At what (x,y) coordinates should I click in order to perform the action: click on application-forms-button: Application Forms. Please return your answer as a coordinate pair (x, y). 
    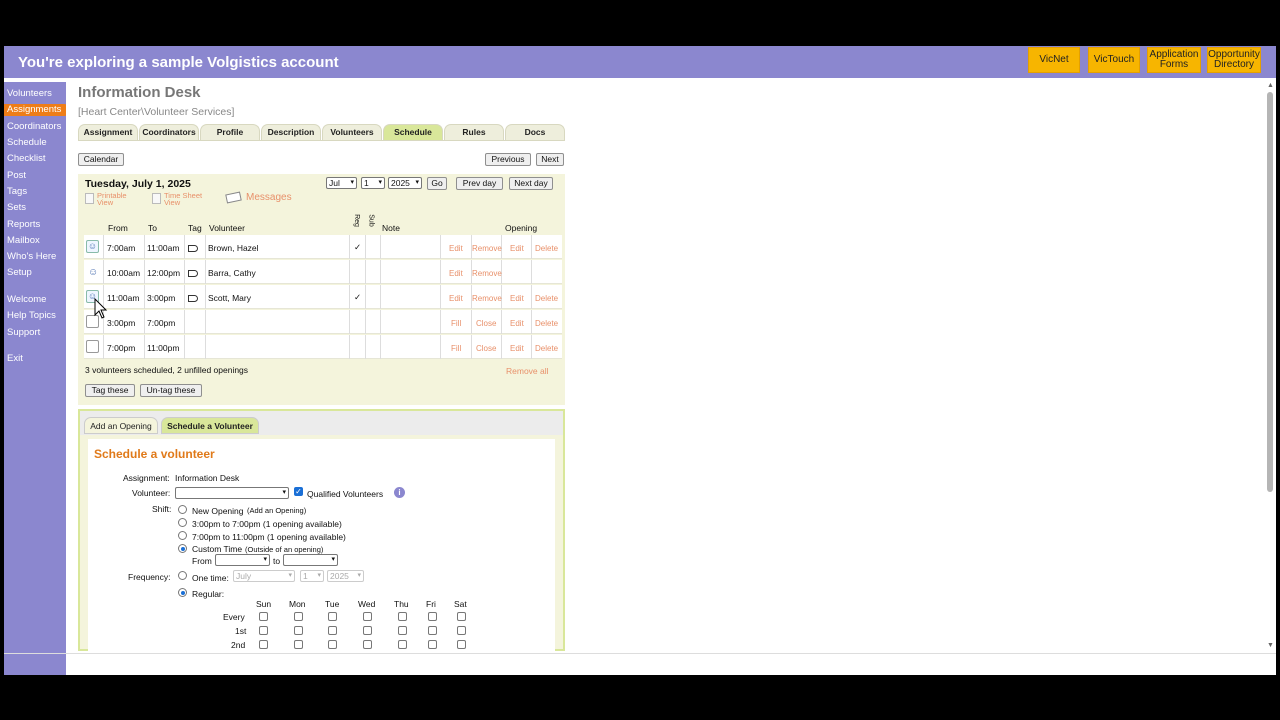
    Looking at the image, I should click on (1174, 60).